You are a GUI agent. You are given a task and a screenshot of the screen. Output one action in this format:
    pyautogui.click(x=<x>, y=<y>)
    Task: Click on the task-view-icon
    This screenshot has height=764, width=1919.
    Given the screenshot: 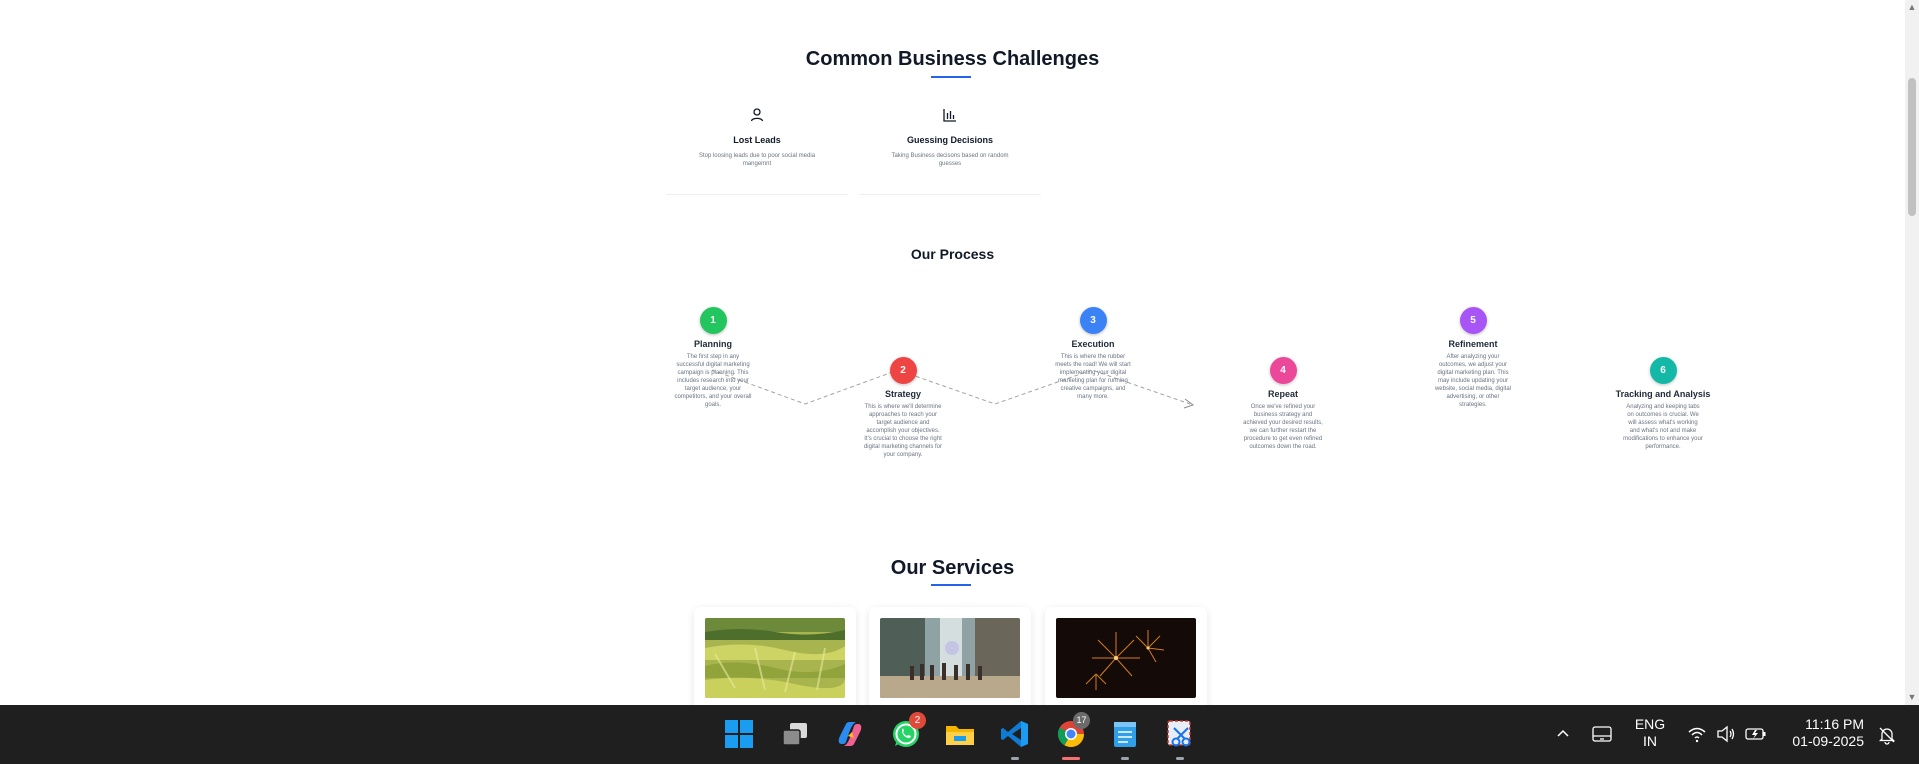 What is the action you would take?
    pyautogui.click(x=794, y=734)
    